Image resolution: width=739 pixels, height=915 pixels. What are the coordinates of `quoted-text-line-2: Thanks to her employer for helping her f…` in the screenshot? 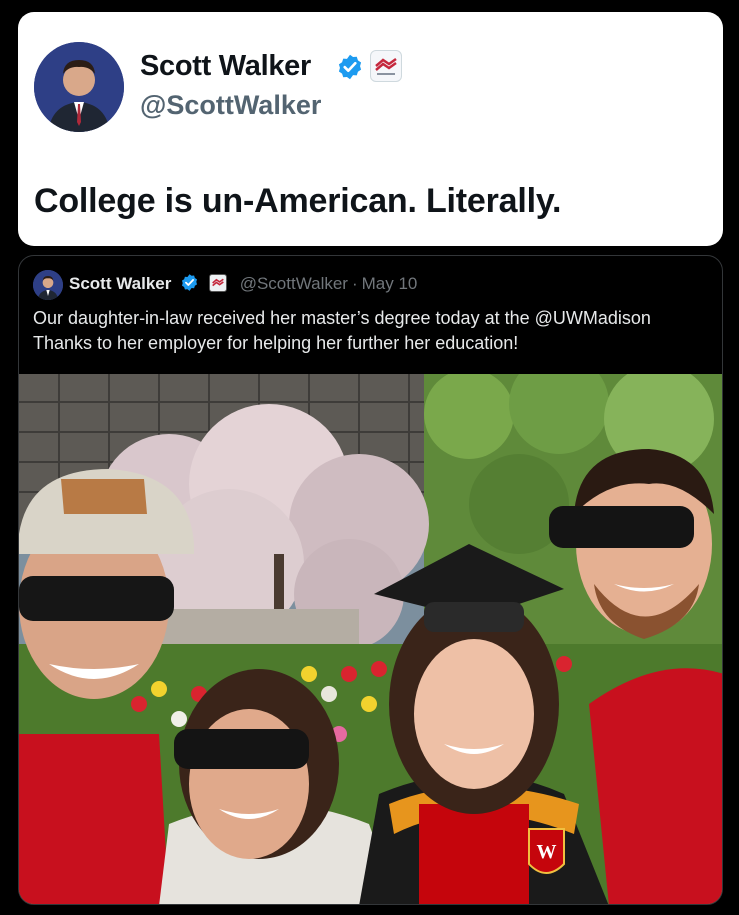 It's located at (276, 343).